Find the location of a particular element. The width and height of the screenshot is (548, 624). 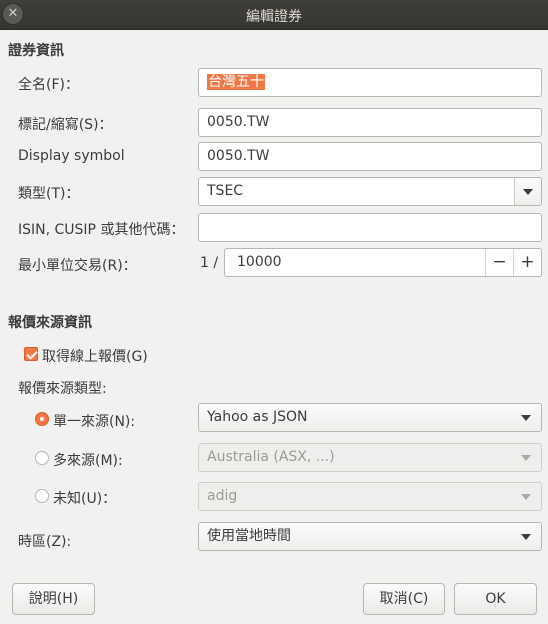

multiple-source-label: 多來源(M): is located at coordinates (88, 460).